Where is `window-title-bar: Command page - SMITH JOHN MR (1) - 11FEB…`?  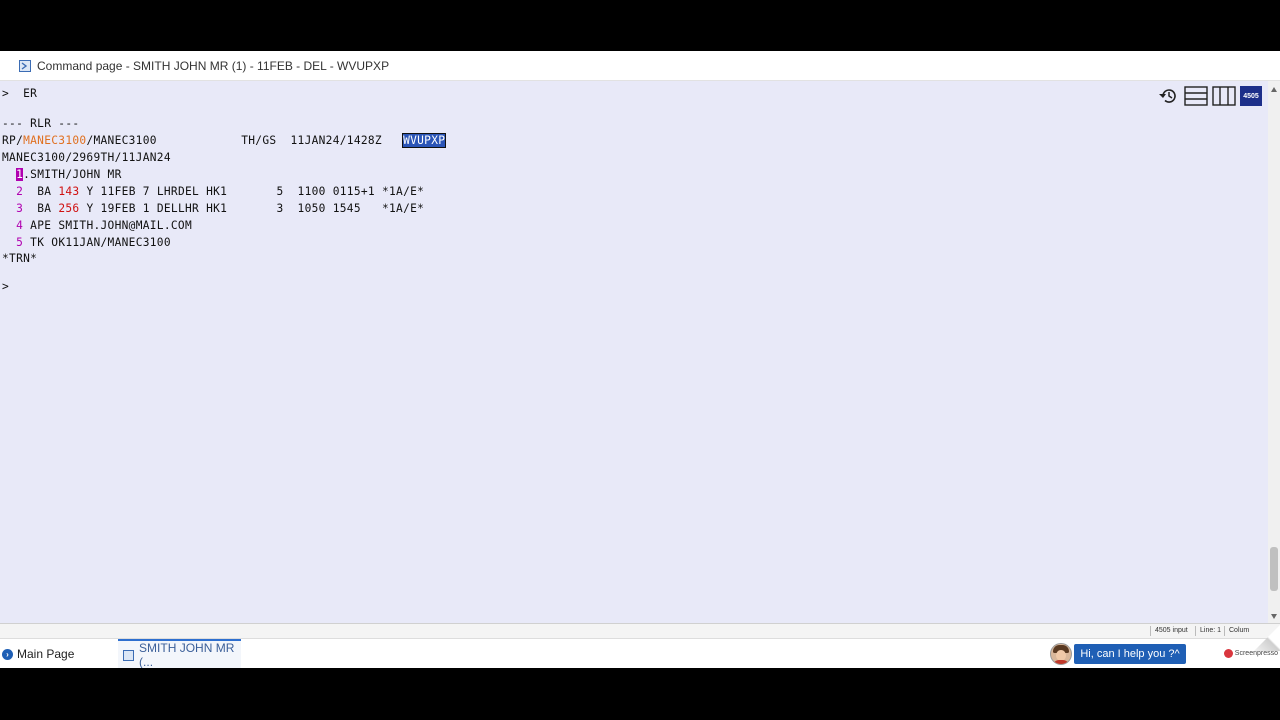
window-title-bar: Command page - SMITH JOHN MR (1) - 11FEB… is located at coordinates (640, 66).